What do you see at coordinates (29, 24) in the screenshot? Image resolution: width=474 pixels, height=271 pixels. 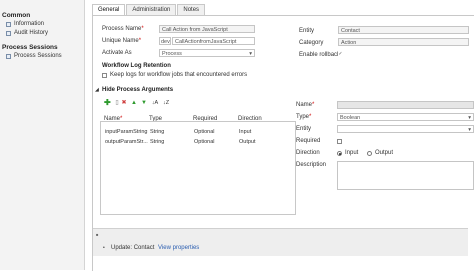 I see `nav-item-label: Information` at bounding box center [29, 24].